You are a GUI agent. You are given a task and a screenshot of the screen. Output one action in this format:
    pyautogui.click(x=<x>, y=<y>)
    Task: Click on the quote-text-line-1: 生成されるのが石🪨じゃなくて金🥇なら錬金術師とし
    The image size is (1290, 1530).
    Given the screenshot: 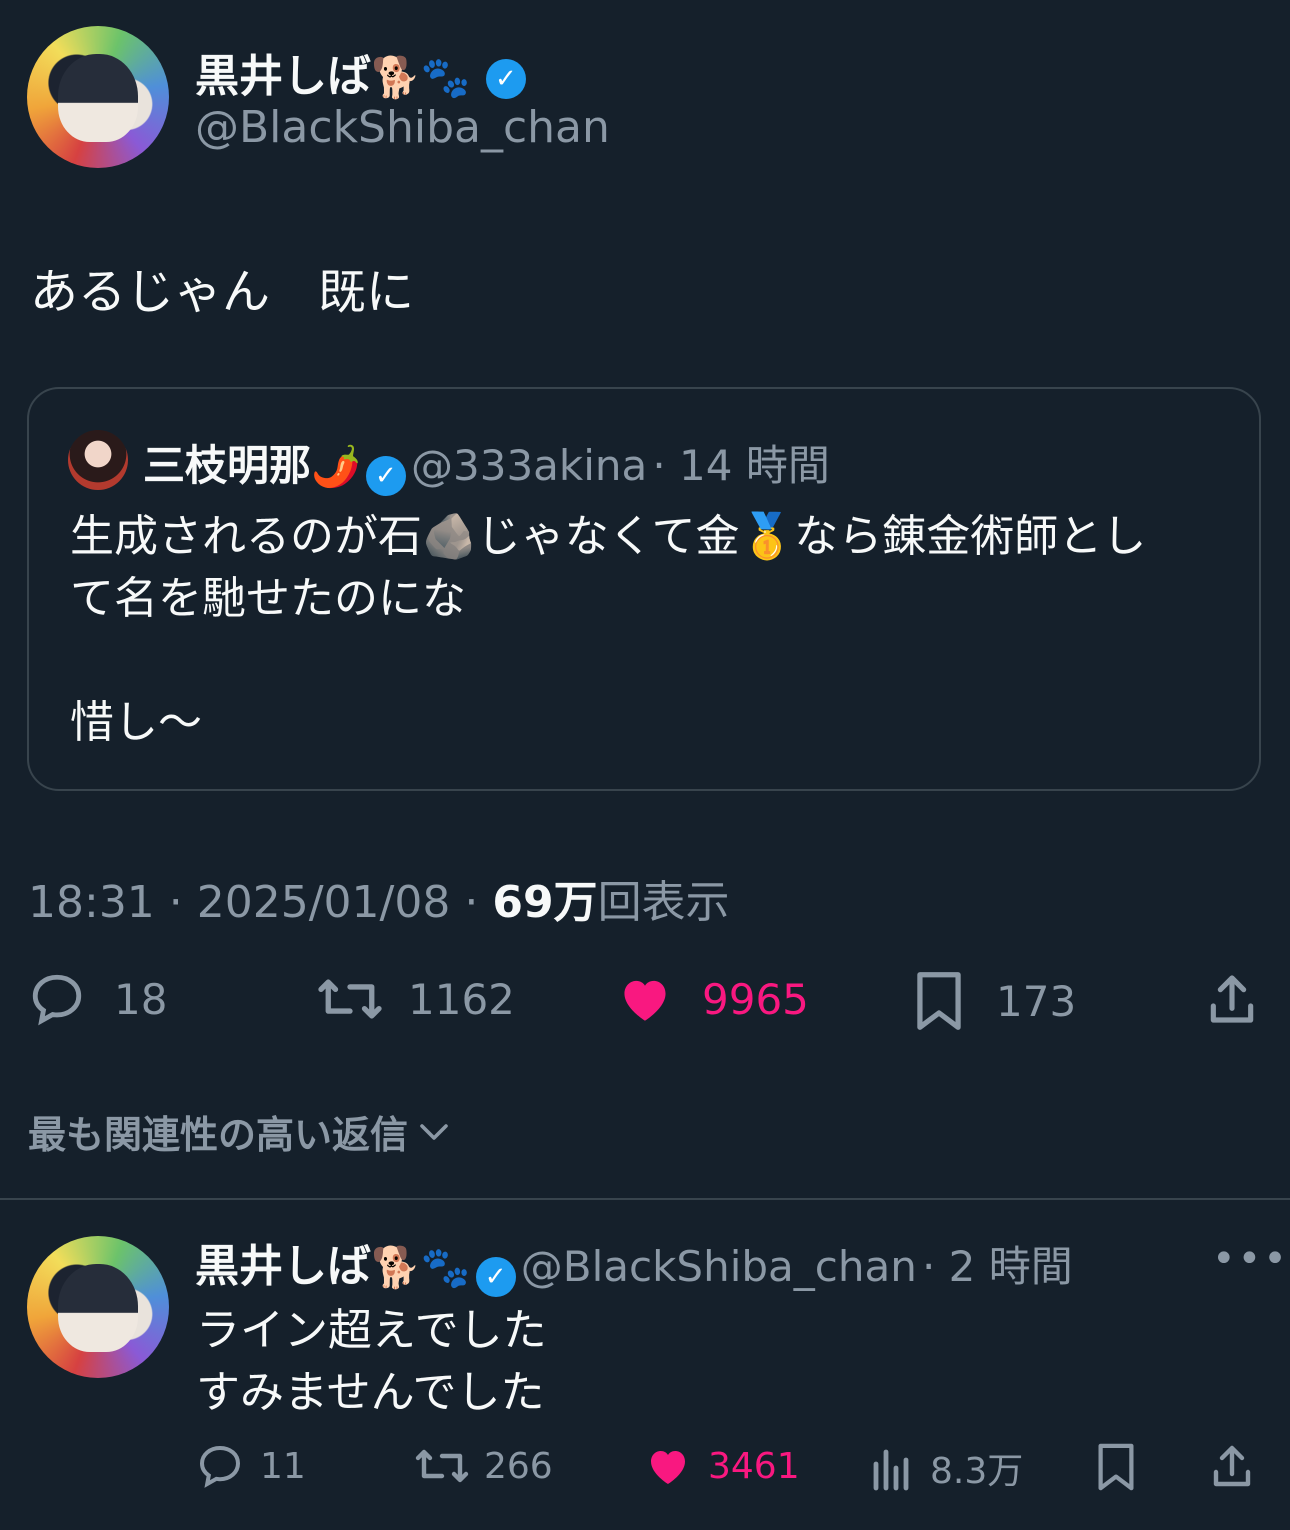 What is the action you would take?
    pyautogui.click(x=608, y=536)
    